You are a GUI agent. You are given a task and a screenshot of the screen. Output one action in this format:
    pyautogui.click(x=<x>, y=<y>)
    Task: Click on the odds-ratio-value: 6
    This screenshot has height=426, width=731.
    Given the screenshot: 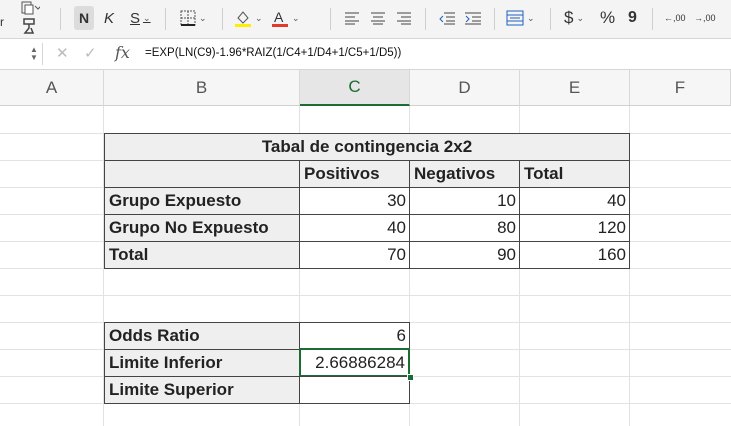 What is the action you would take?
    pyautogui.click(x=354, y=336)
    